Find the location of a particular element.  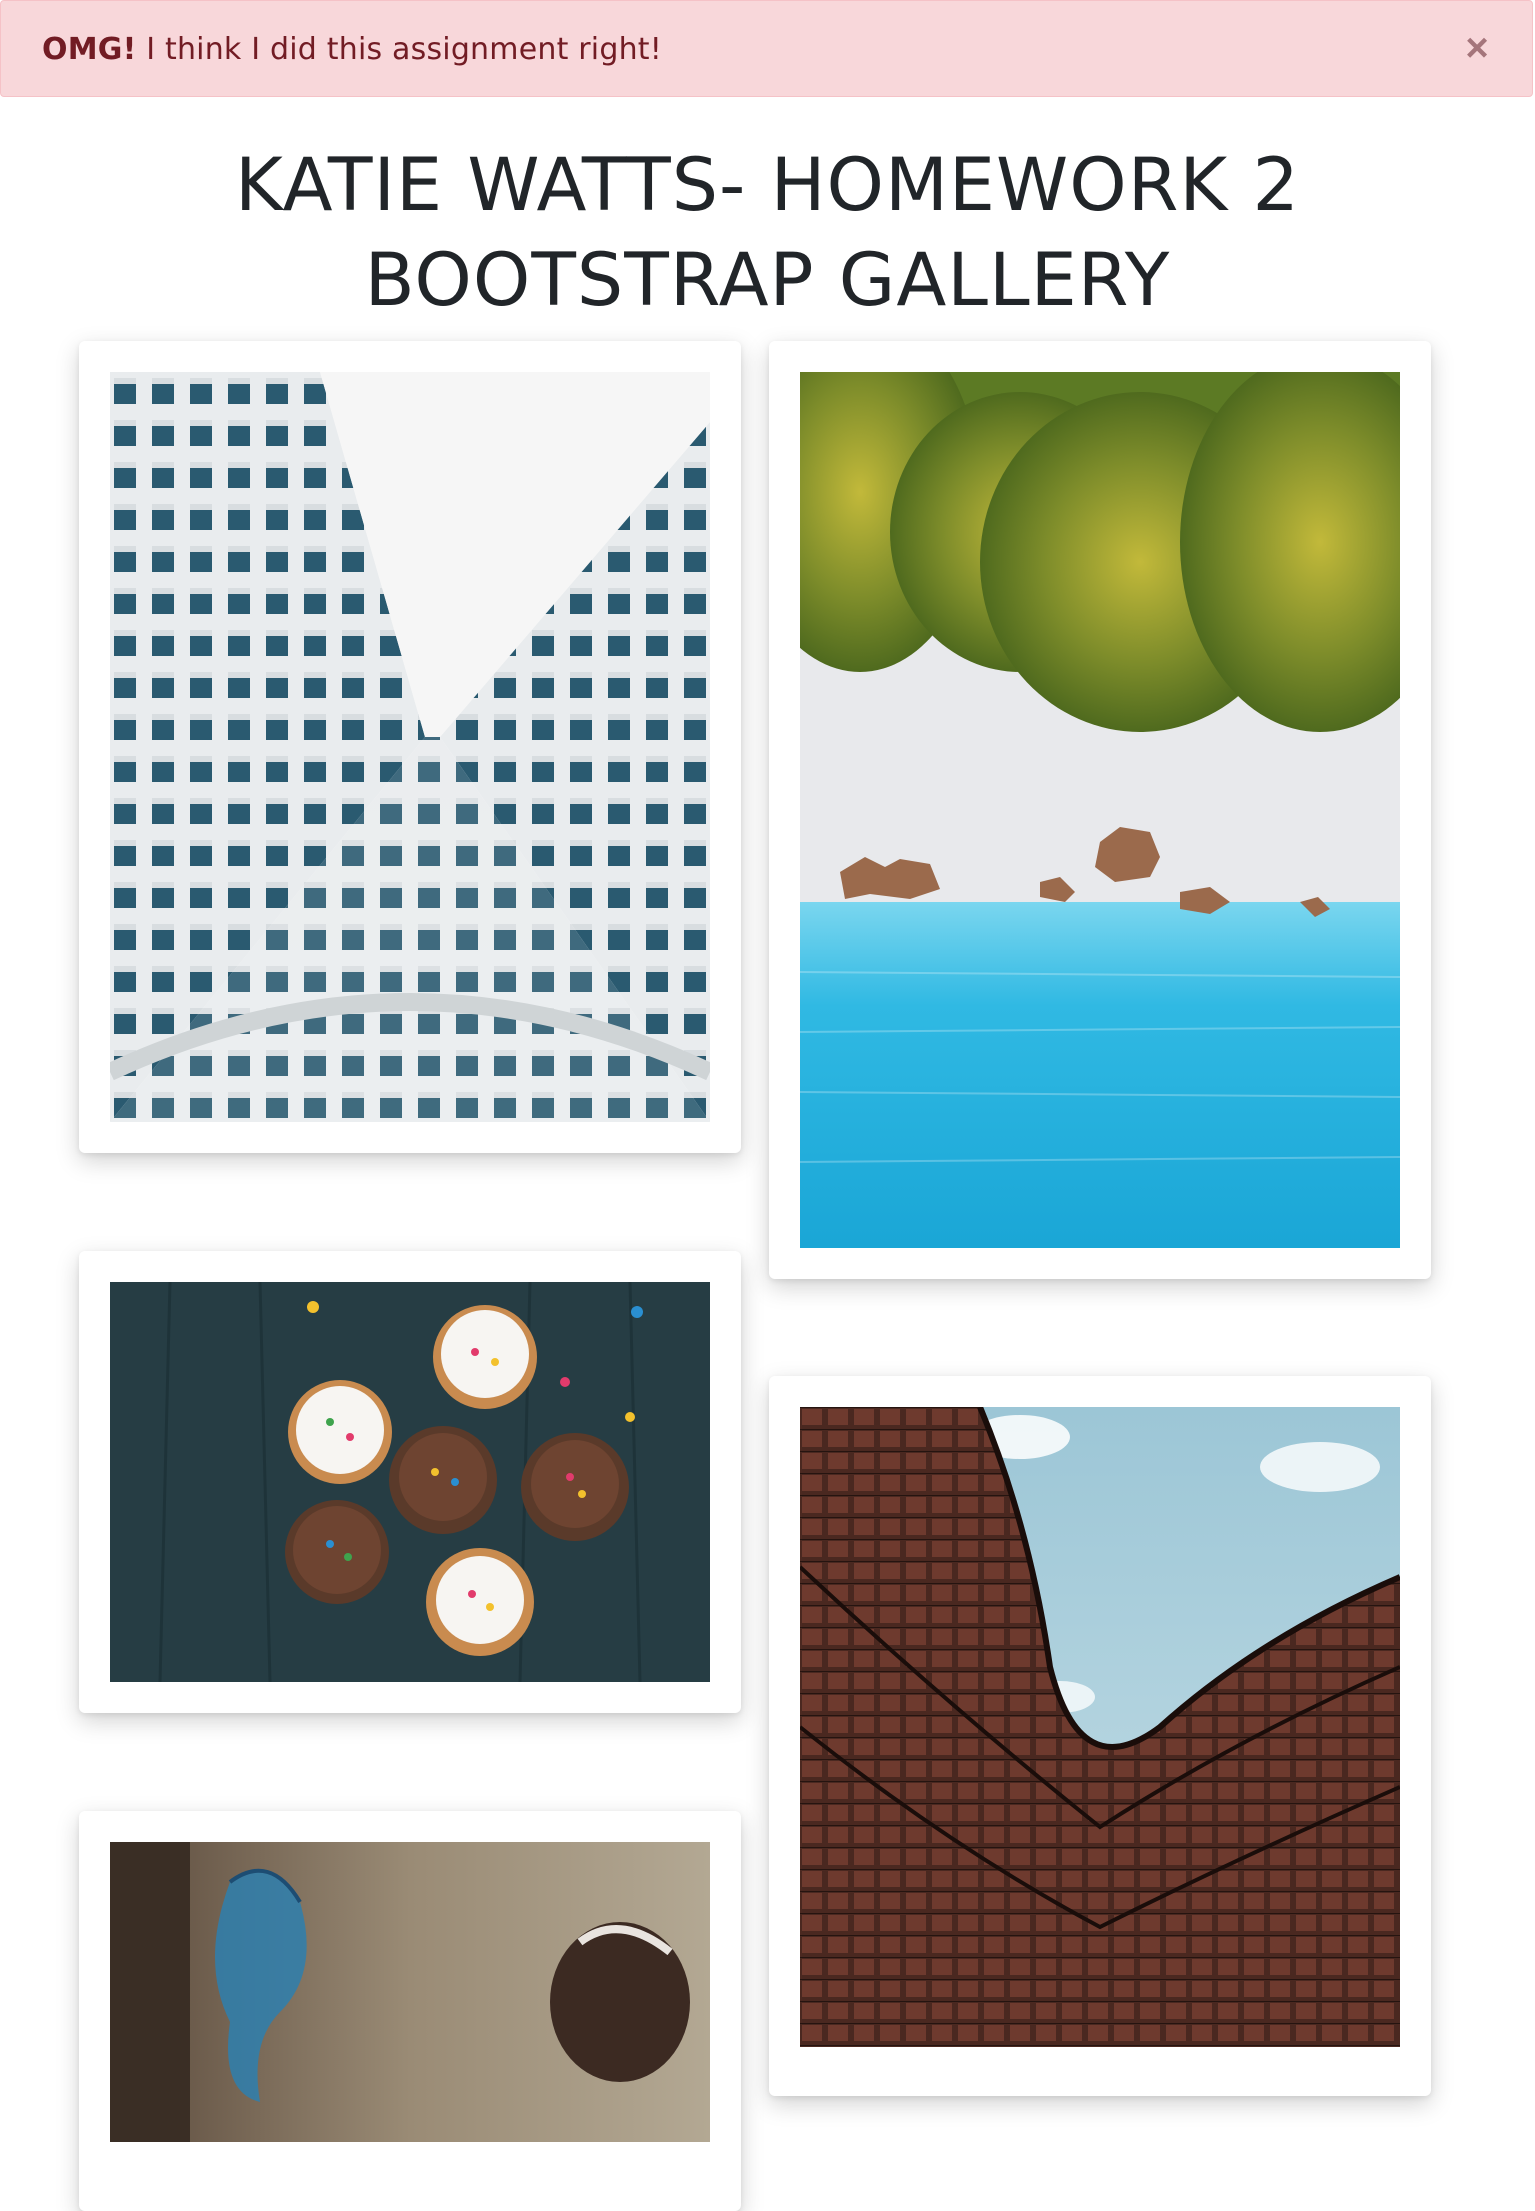

alert-body: I think I did this assignment right! is located at coordinates (399, 49).